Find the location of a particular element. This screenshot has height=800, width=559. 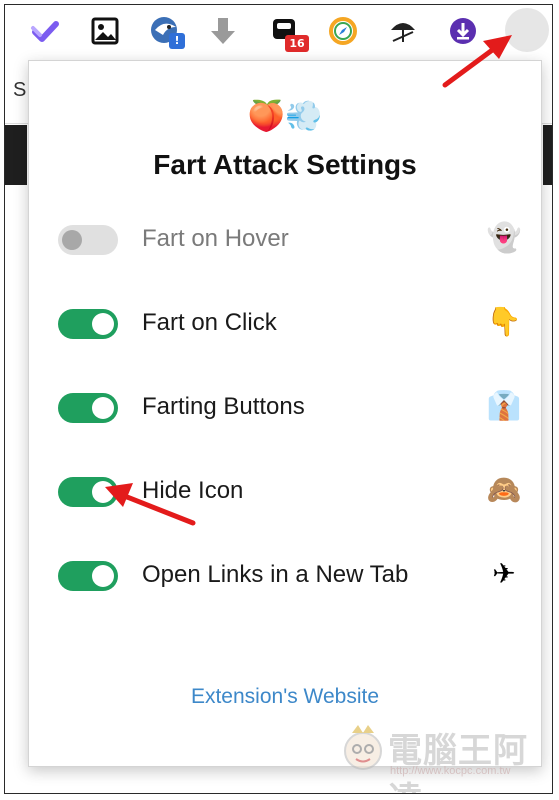

setting-row-open-links-new-tab: Open Links in a New Tab ✈ is located at coordinates (285, 576).